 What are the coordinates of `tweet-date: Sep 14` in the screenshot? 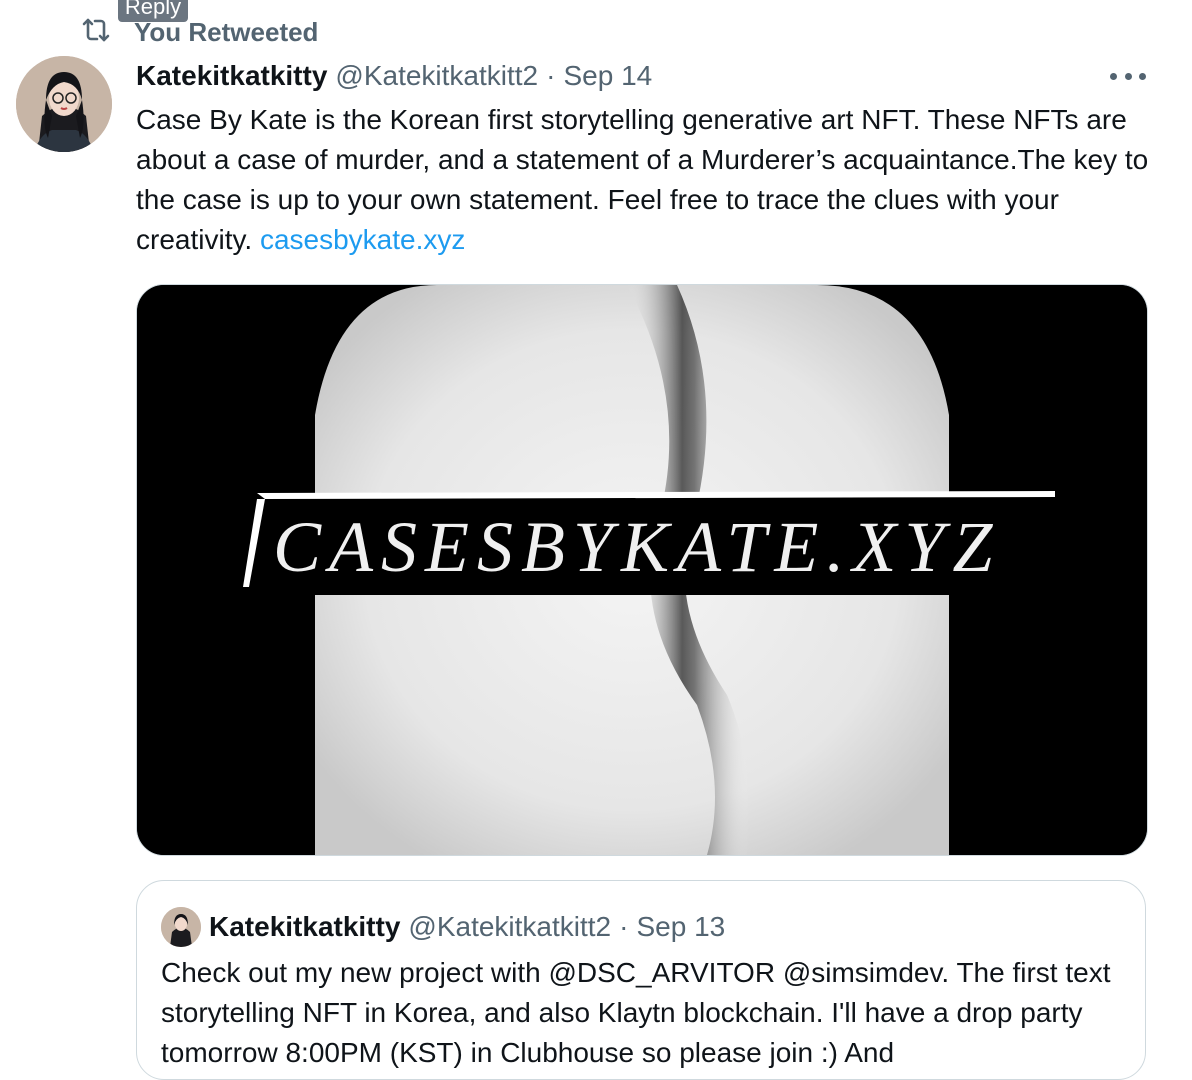 It's located at (607, 76).